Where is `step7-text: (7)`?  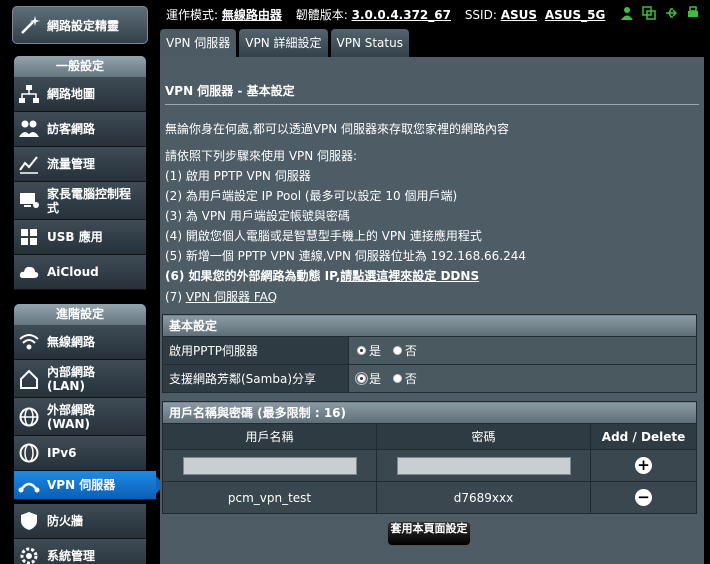
step7-text: (7) is located at coordinates (175, 297).